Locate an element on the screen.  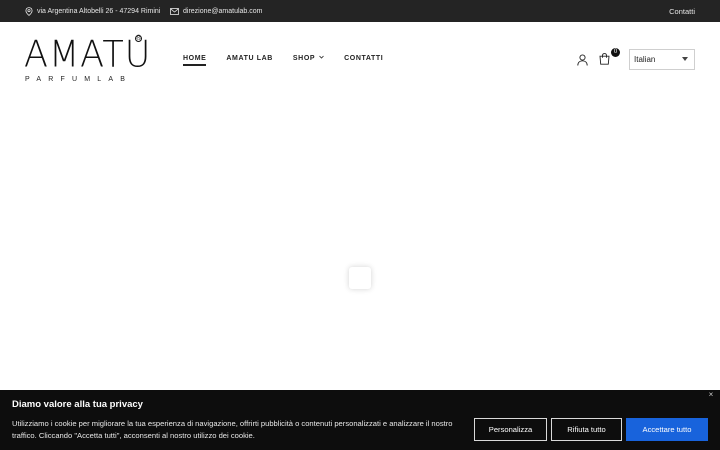
logo-wordmark: AMATU is located at coordinates (88, 55).